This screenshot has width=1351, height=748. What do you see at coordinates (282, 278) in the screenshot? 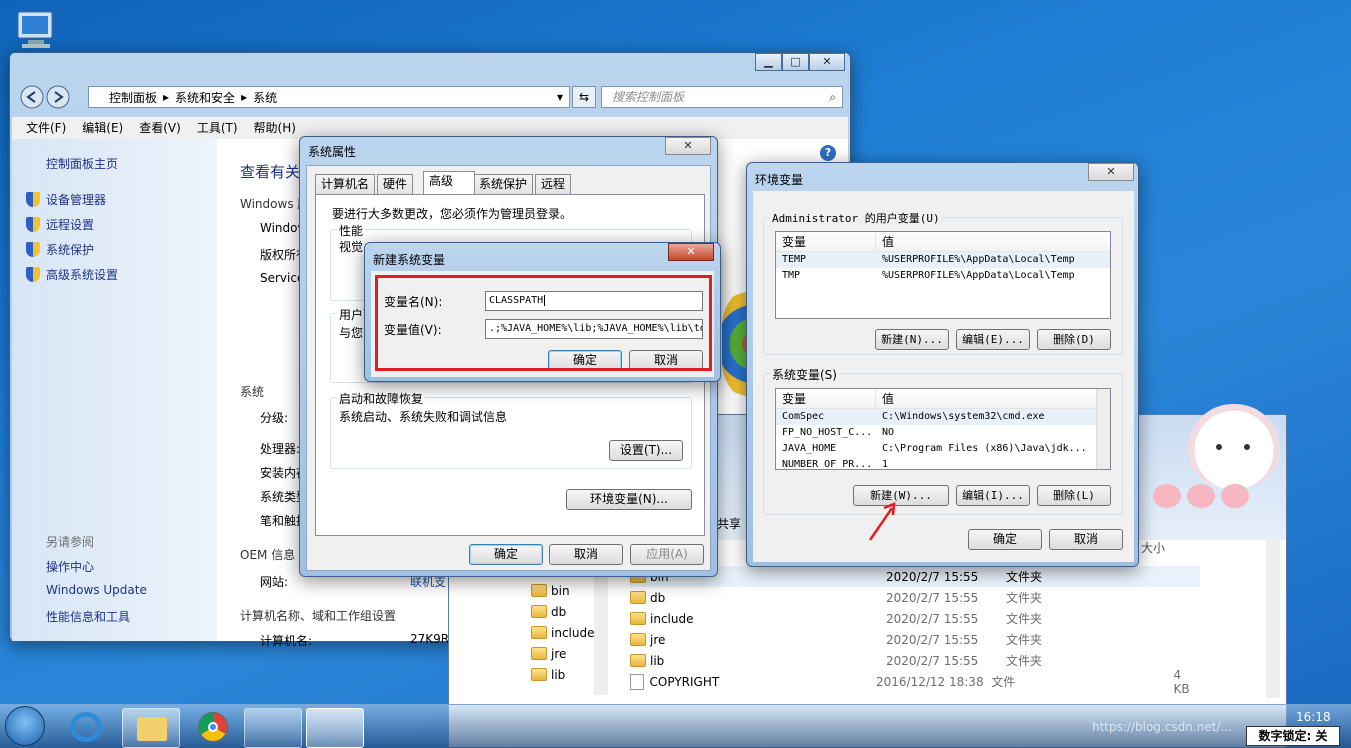
I see `edition-line: Service` at bounding box center [282, 278].